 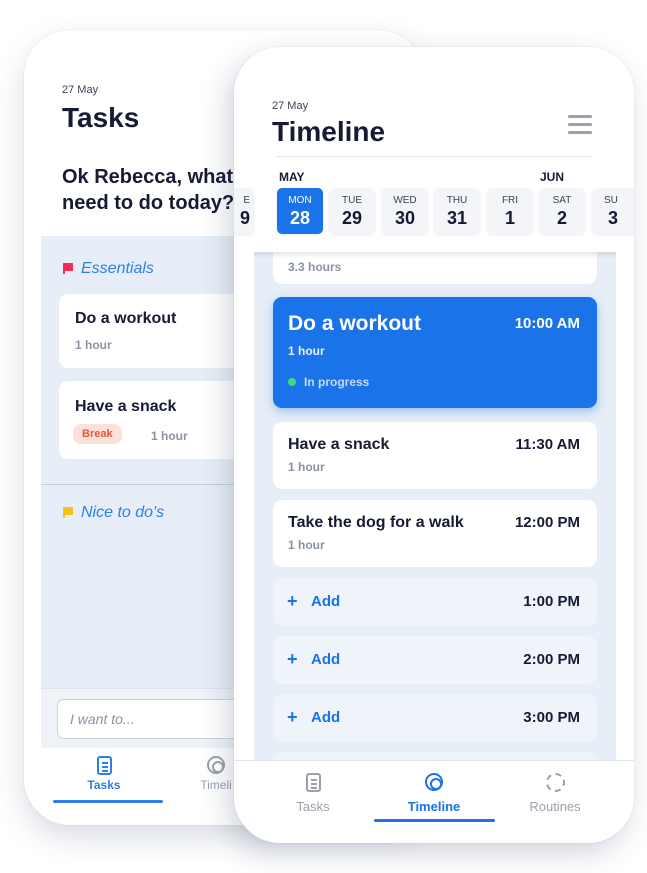 What do you see at coordinates (246, 200) in the screenshot?
I see `day-name: E` at bounding box center [246, 200].